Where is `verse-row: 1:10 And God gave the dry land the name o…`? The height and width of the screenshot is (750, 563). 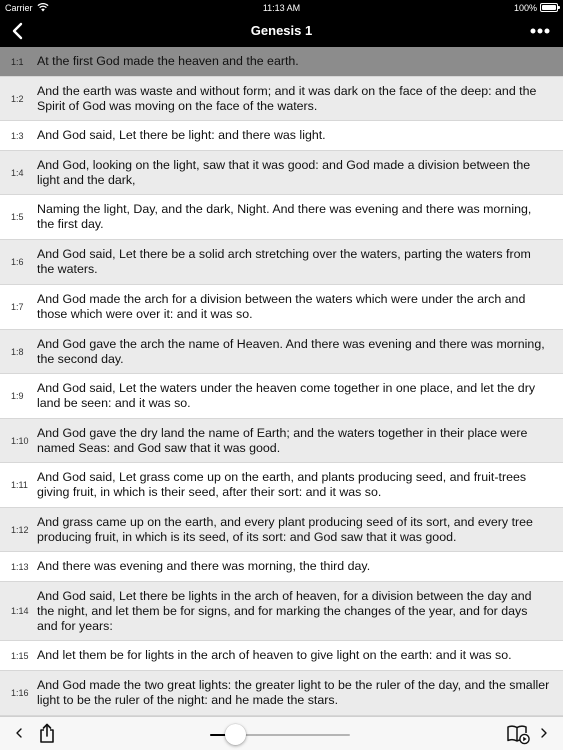
verse-row: 1:10 And God gave the dry land the name o… is located at coordinates (281, 441).